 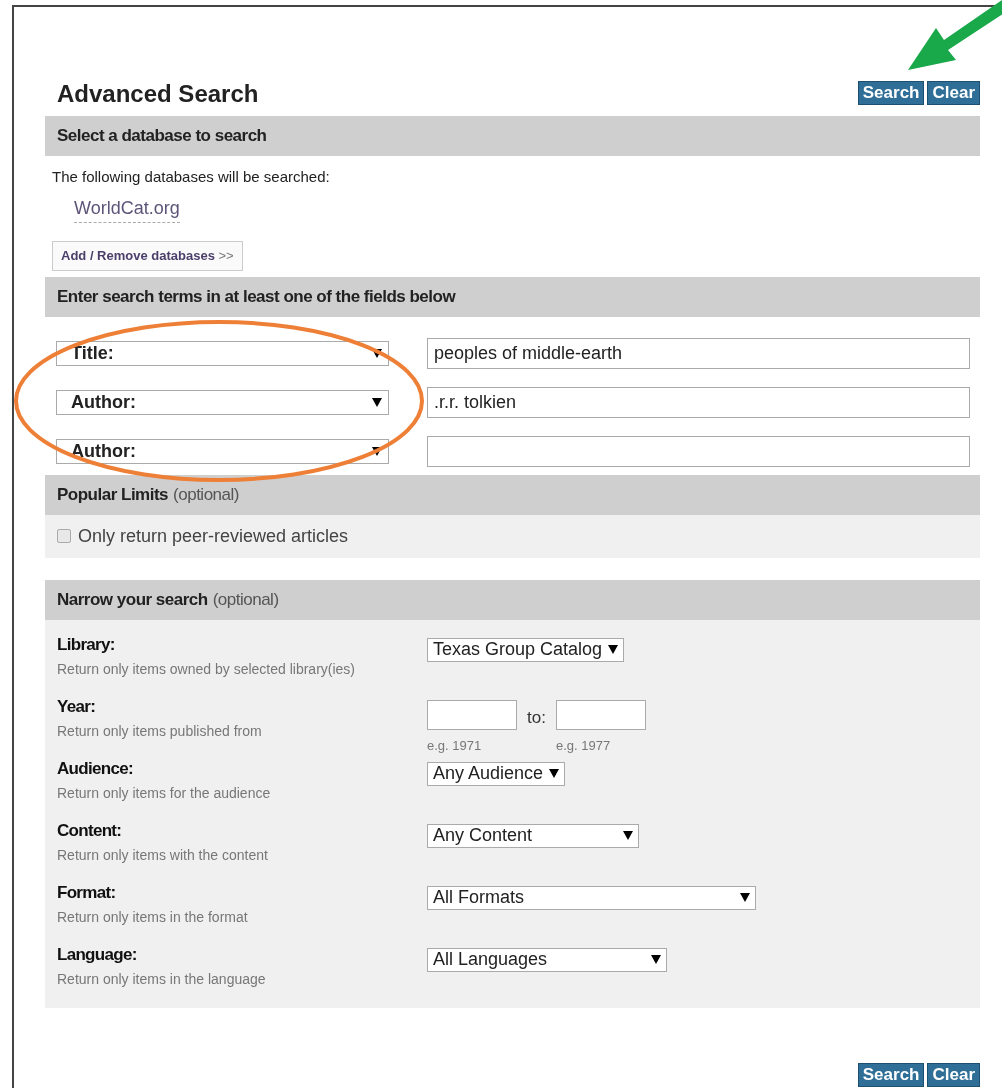 What do you see at coordinates (547, 959) in the screenshot?
I see `filter-select: All Languages` at bounding box center [547, 959].